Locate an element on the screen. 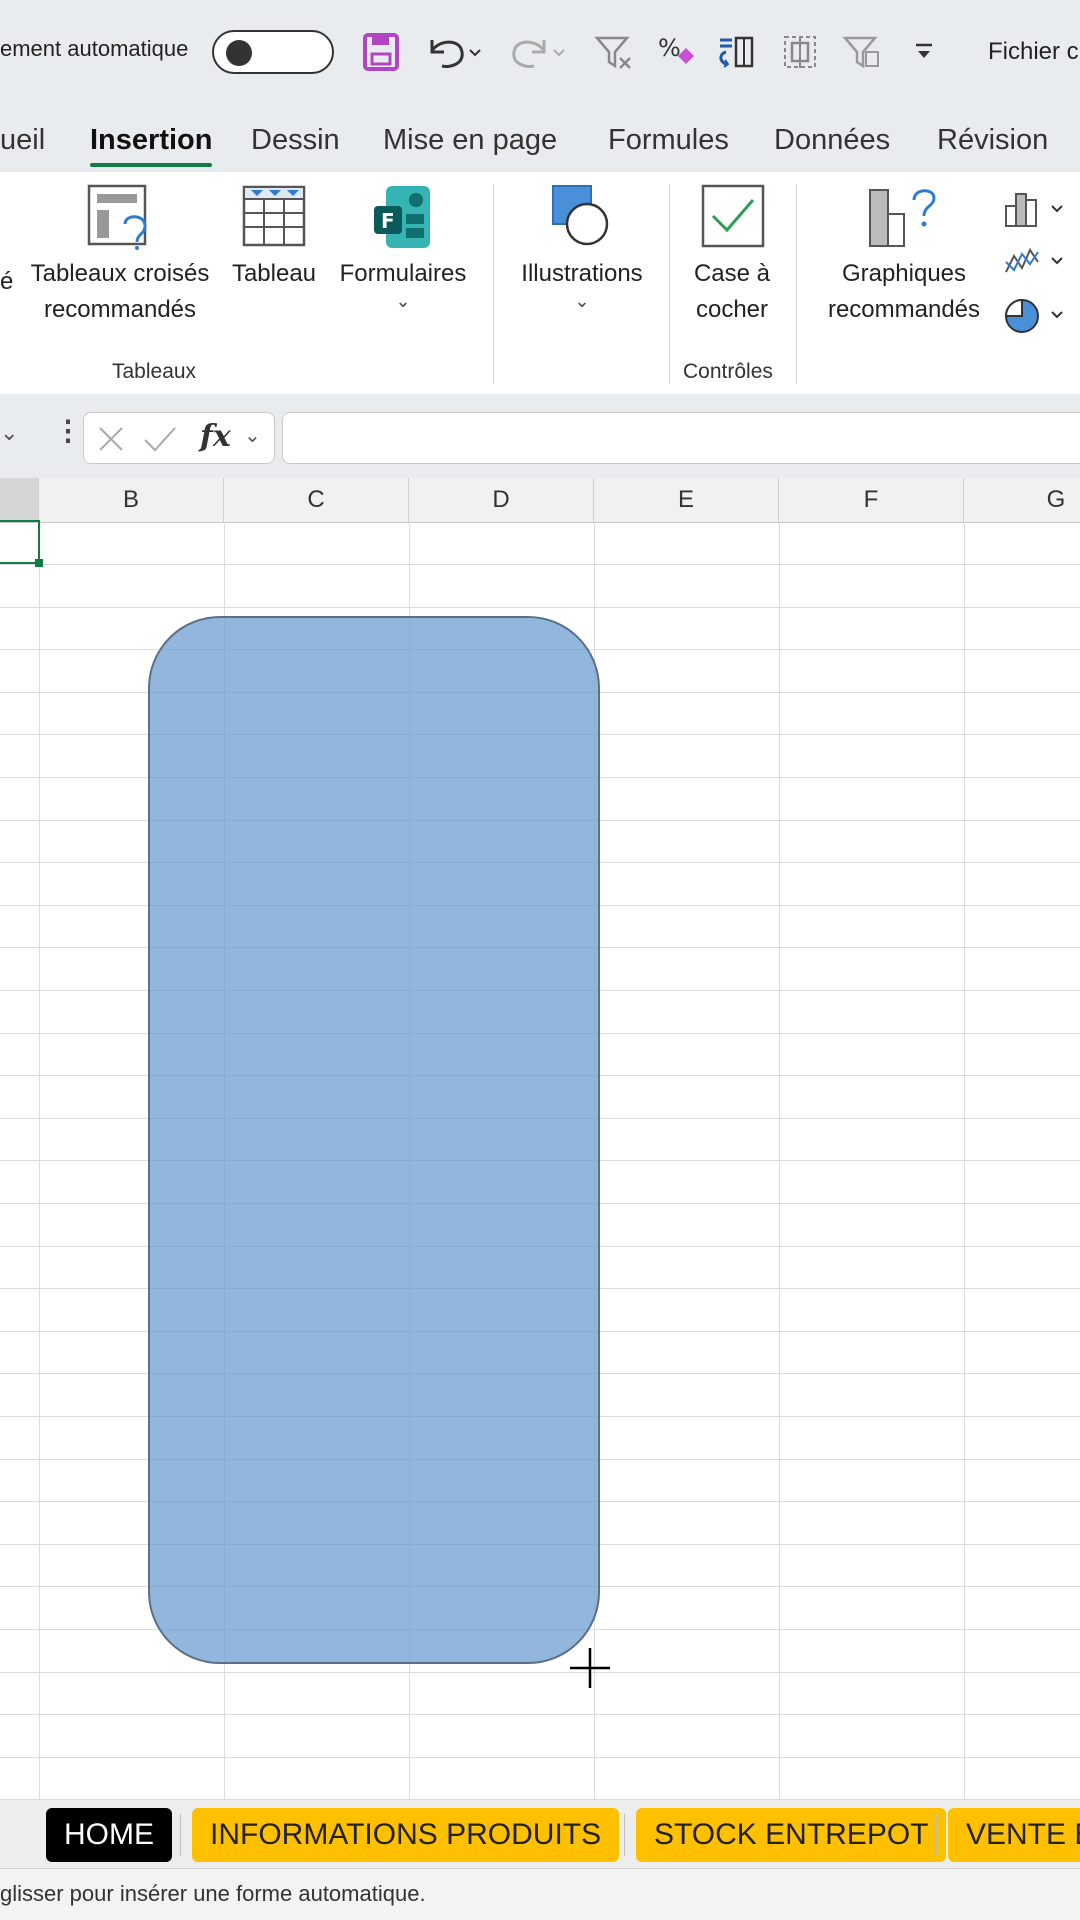 Image resolution: width=1080 pixels, height=1920 pixels. formula-bar: ⌄ ⋮ fx ⌄ is located at coordinates (540, 436).